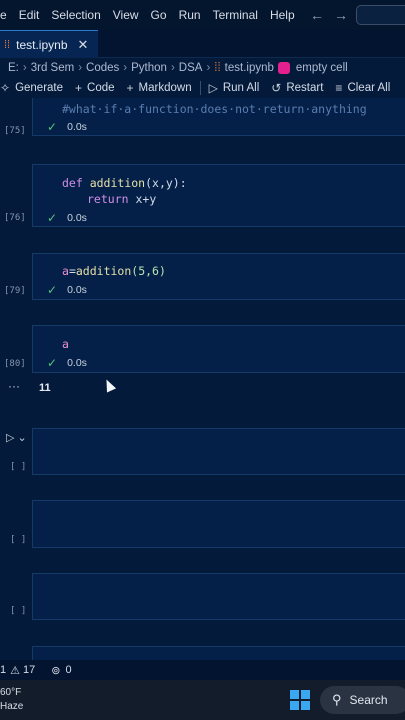 The height and width of the screenshot is (720, 405). What do you see at coordinates (12, 706) in the screenshot?
I see `weather-condition: Haze` at bounding box center [12, 706].